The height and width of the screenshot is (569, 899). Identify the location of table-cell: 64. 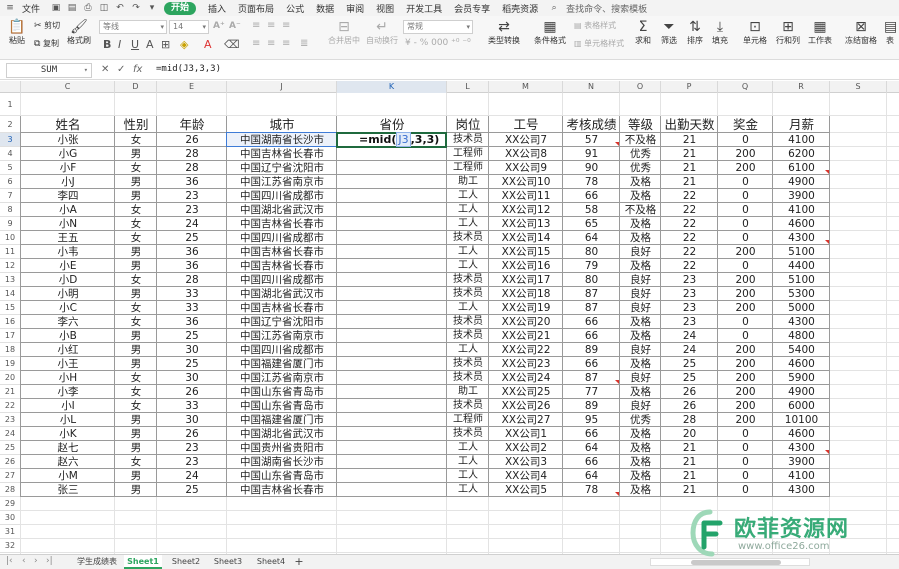
(591, 476).